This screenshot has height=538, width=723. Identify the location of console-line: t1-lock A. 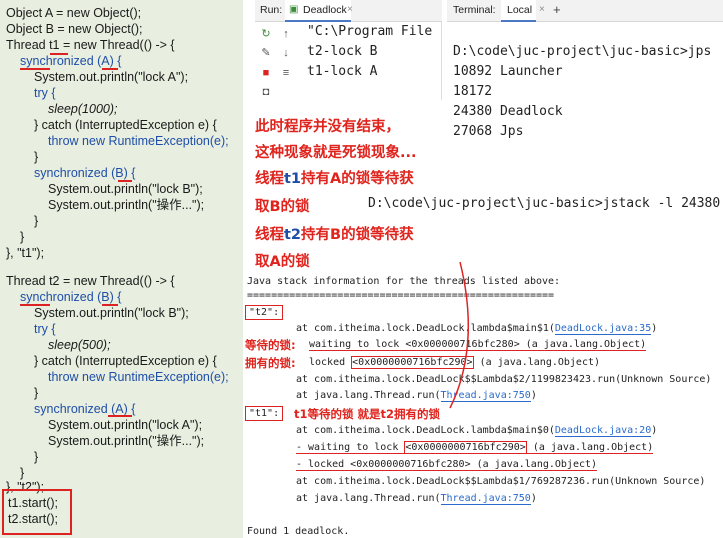
(342, 71).